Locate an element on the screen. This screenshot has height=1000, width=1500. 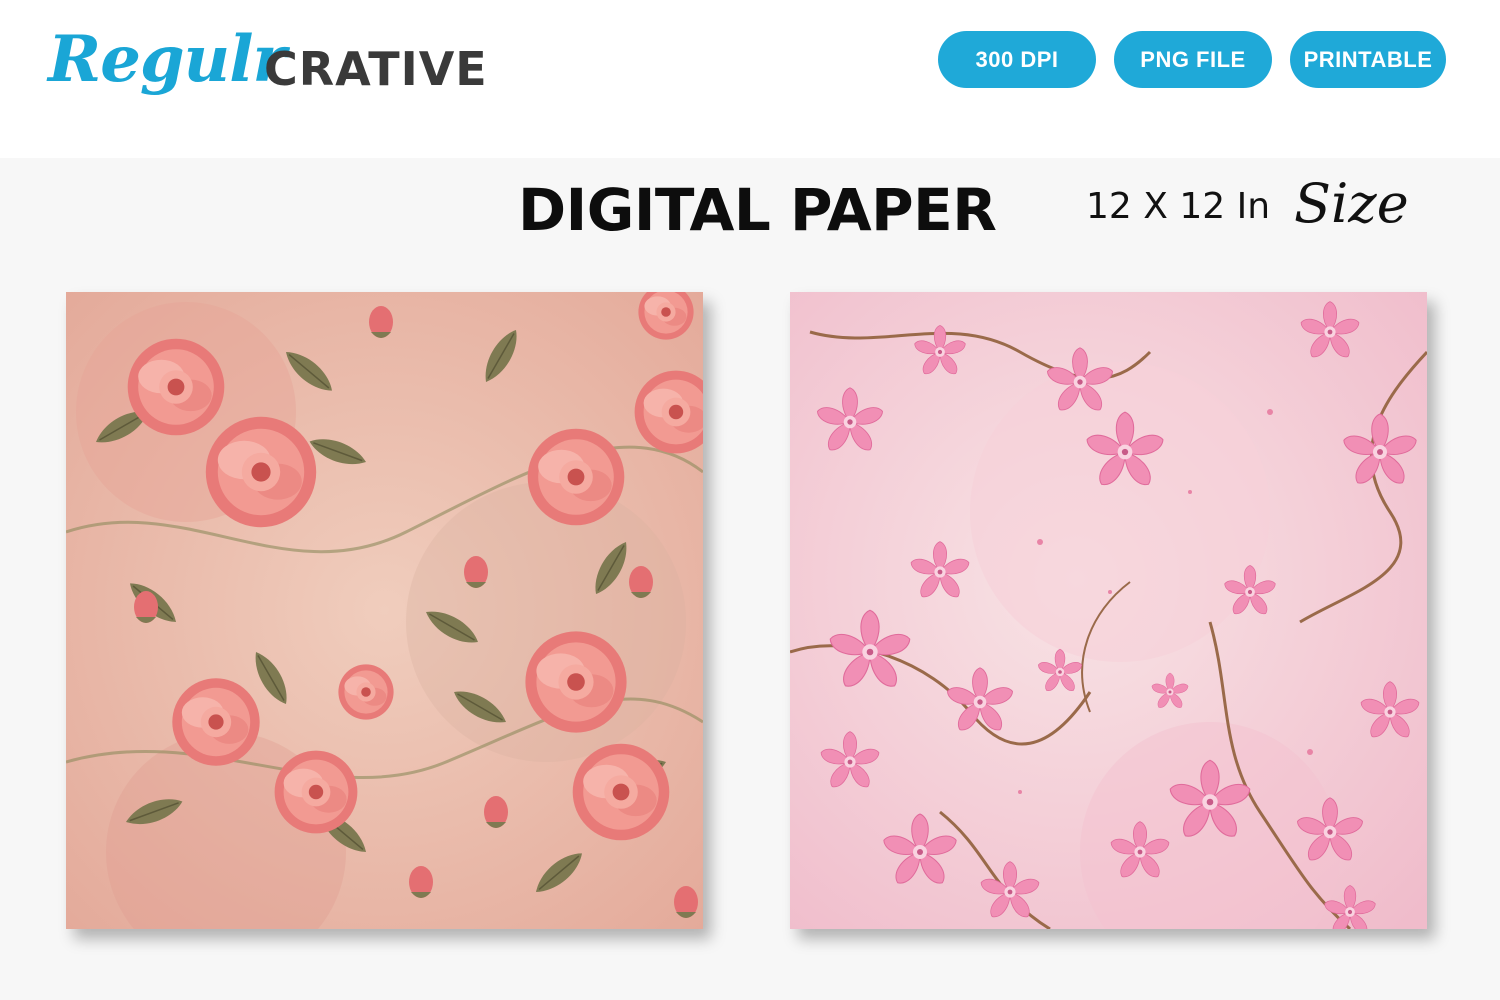
size-label: 12 X 12 In is located at coordinates (1178, 206).